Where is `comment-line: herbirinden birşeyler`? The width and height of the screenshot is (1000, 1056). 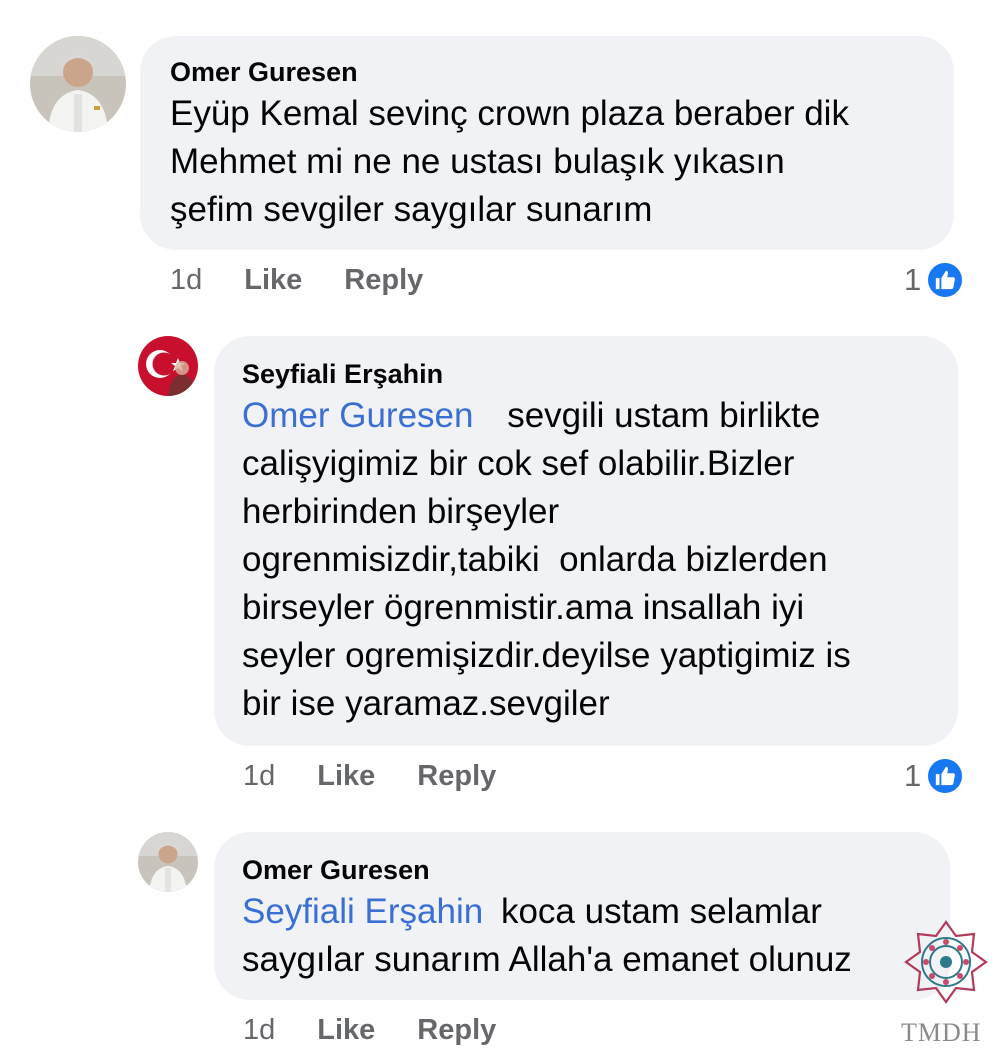
comment-line: herbirinden birşeyler is located at coordinates (401, 511).